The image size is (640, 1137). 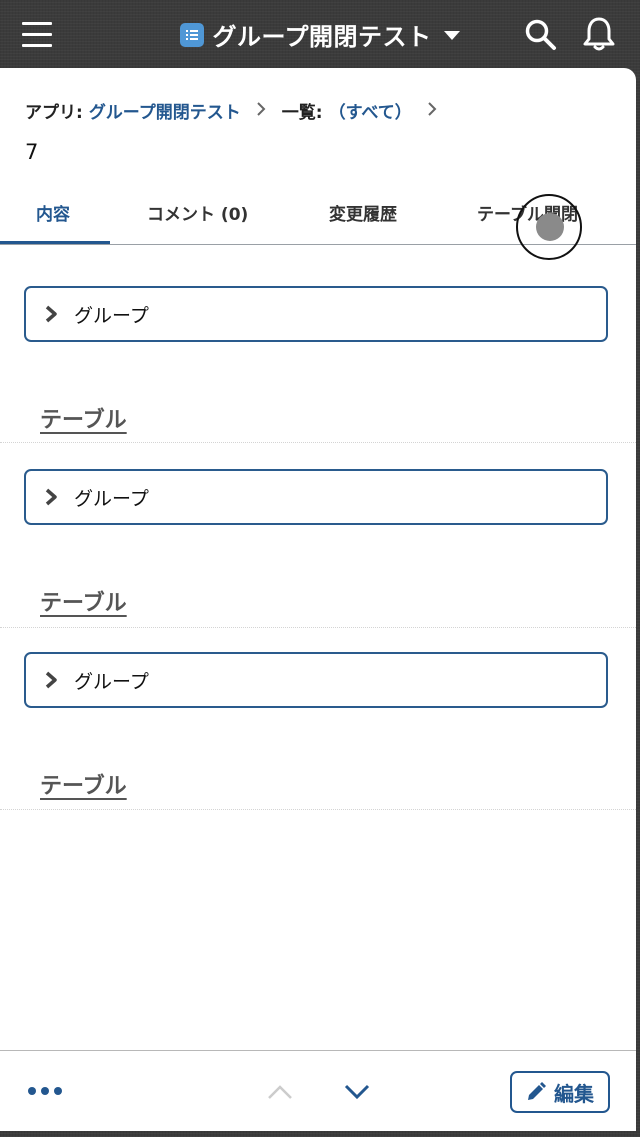 What do you see at coordinates (53, 212) in the screenshot?
I see `tab-content: 内容` at bounding box center [53, 212].